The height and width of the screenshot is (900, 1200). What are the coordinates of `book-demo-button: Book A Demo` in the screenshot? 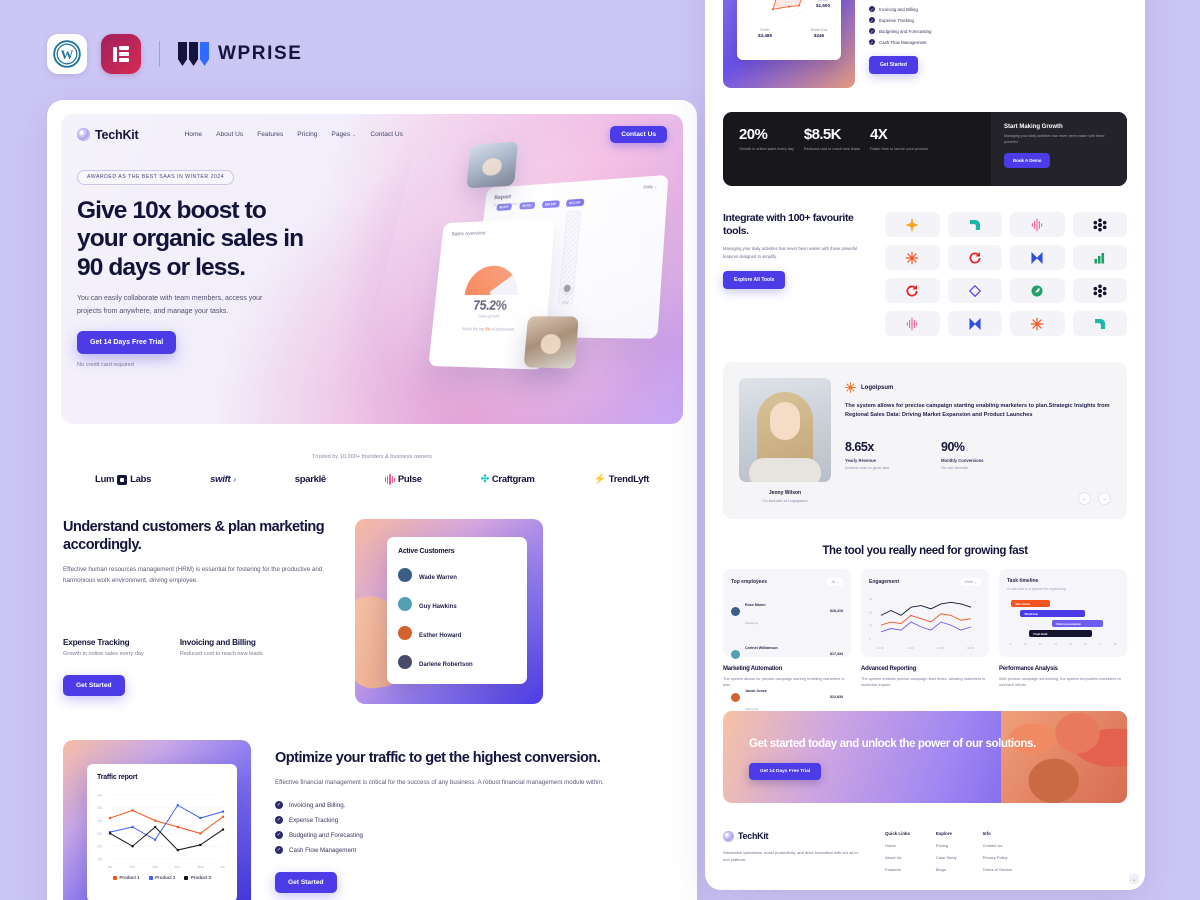 It's located at (1027, 161).